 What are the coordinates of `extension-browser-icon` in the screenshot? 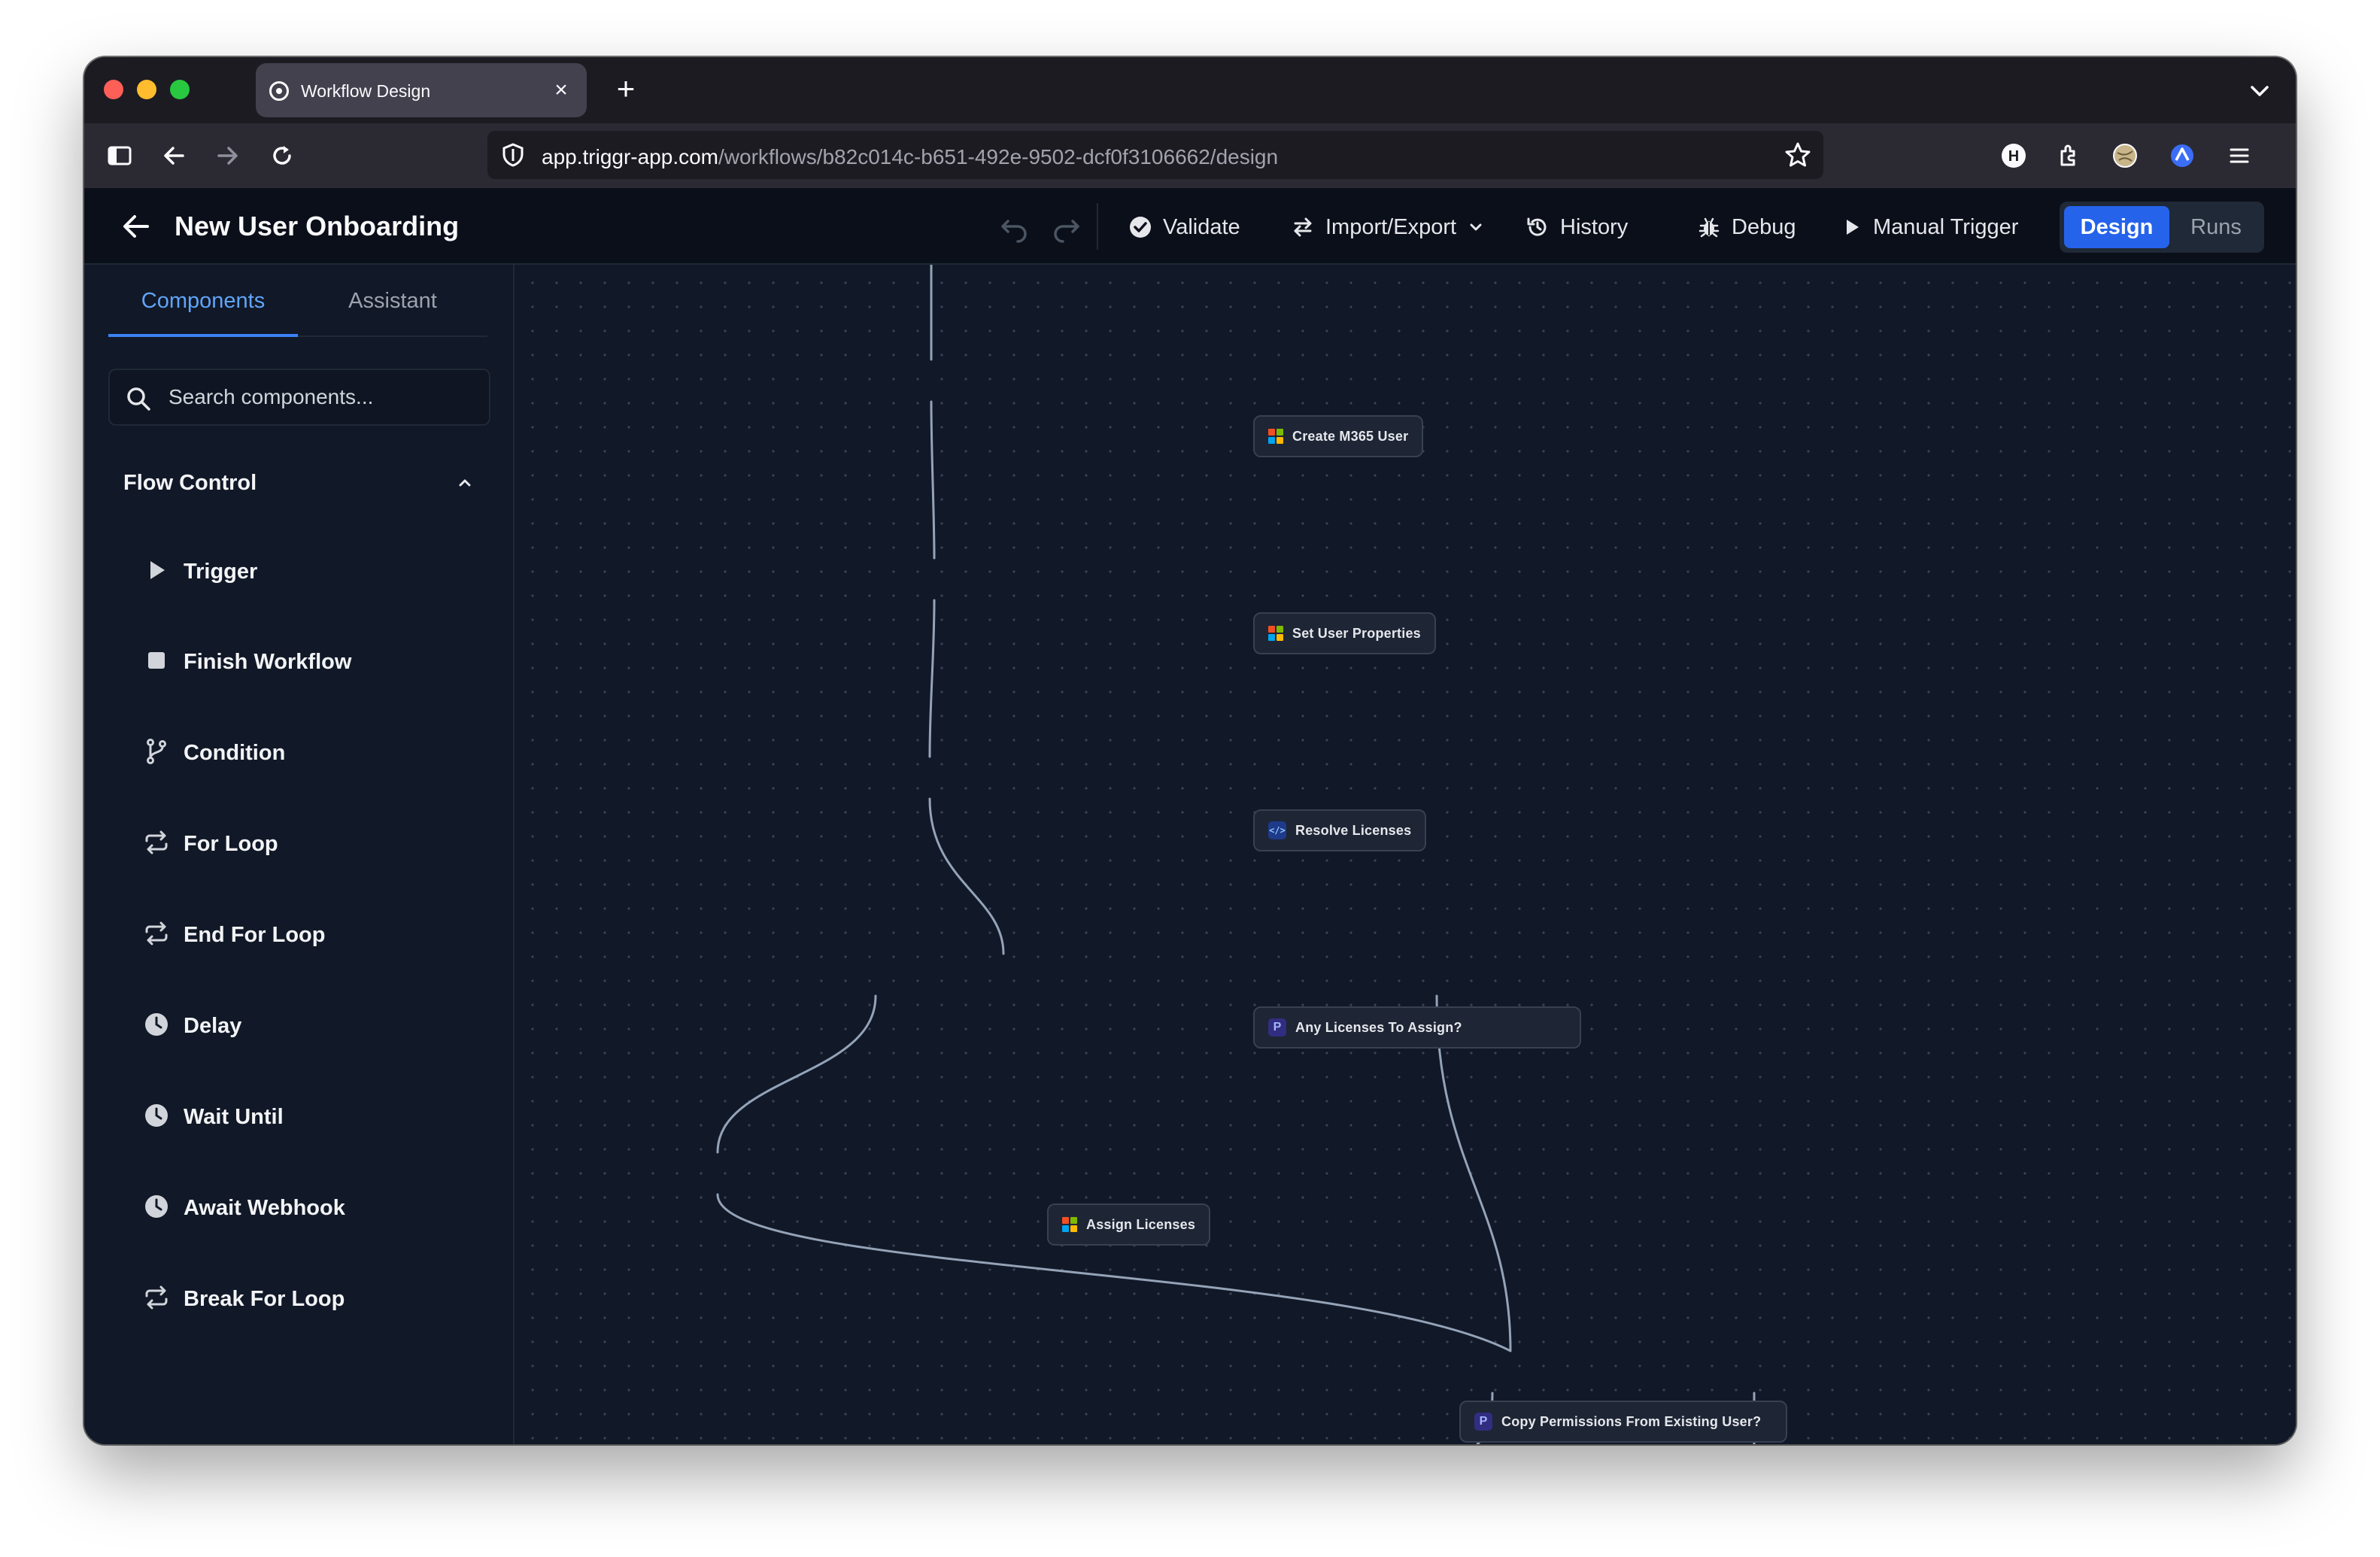 It's located at (2182, 155).